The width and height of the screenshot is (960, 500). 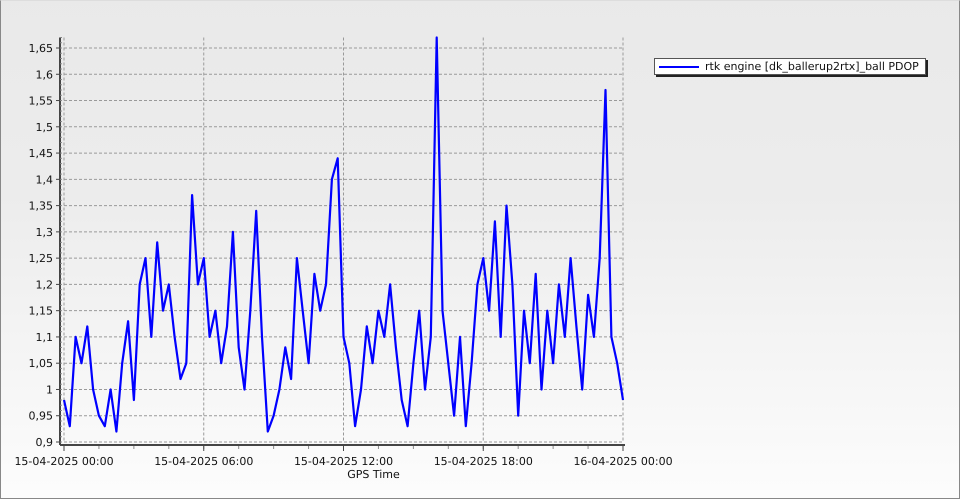 What do you see at coordinates (344, 461) in the screenshot?
I see `x-tick-label: 15-04-2025 12:00` at bounding box center [344, 461].